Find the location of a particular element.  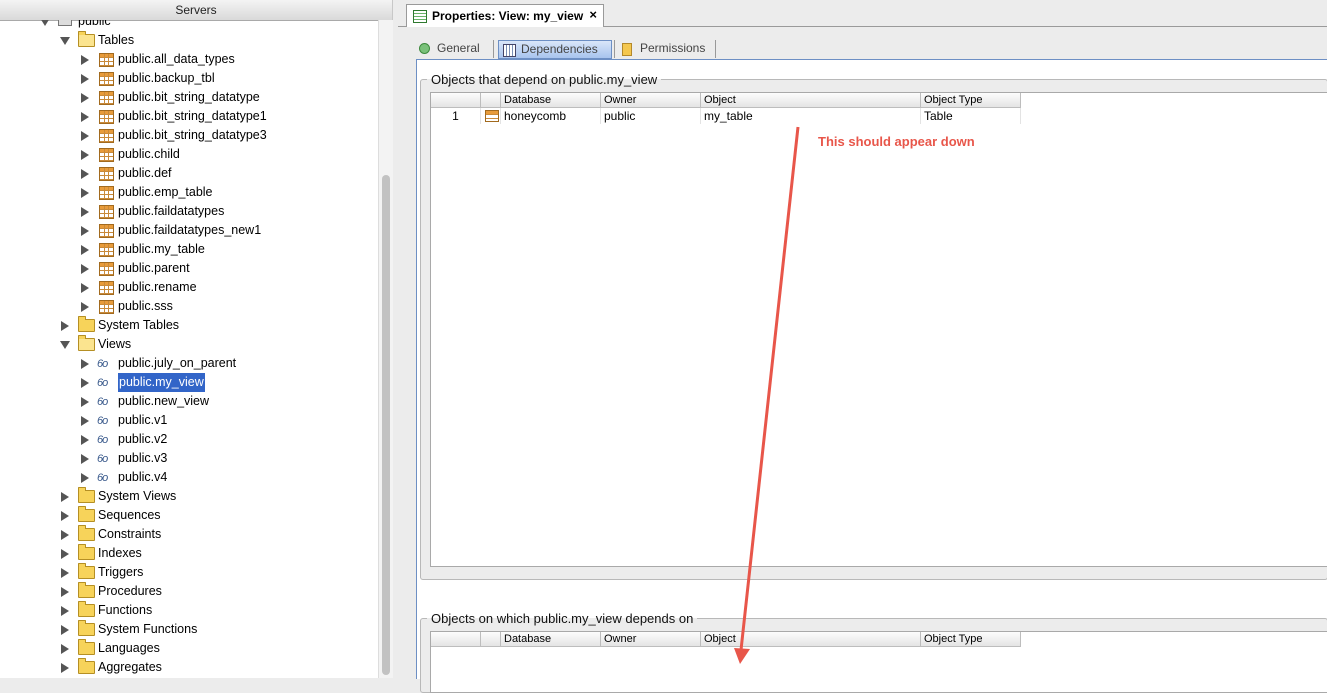

tab-permissions: Permissions is located at coordinates (668, 48).